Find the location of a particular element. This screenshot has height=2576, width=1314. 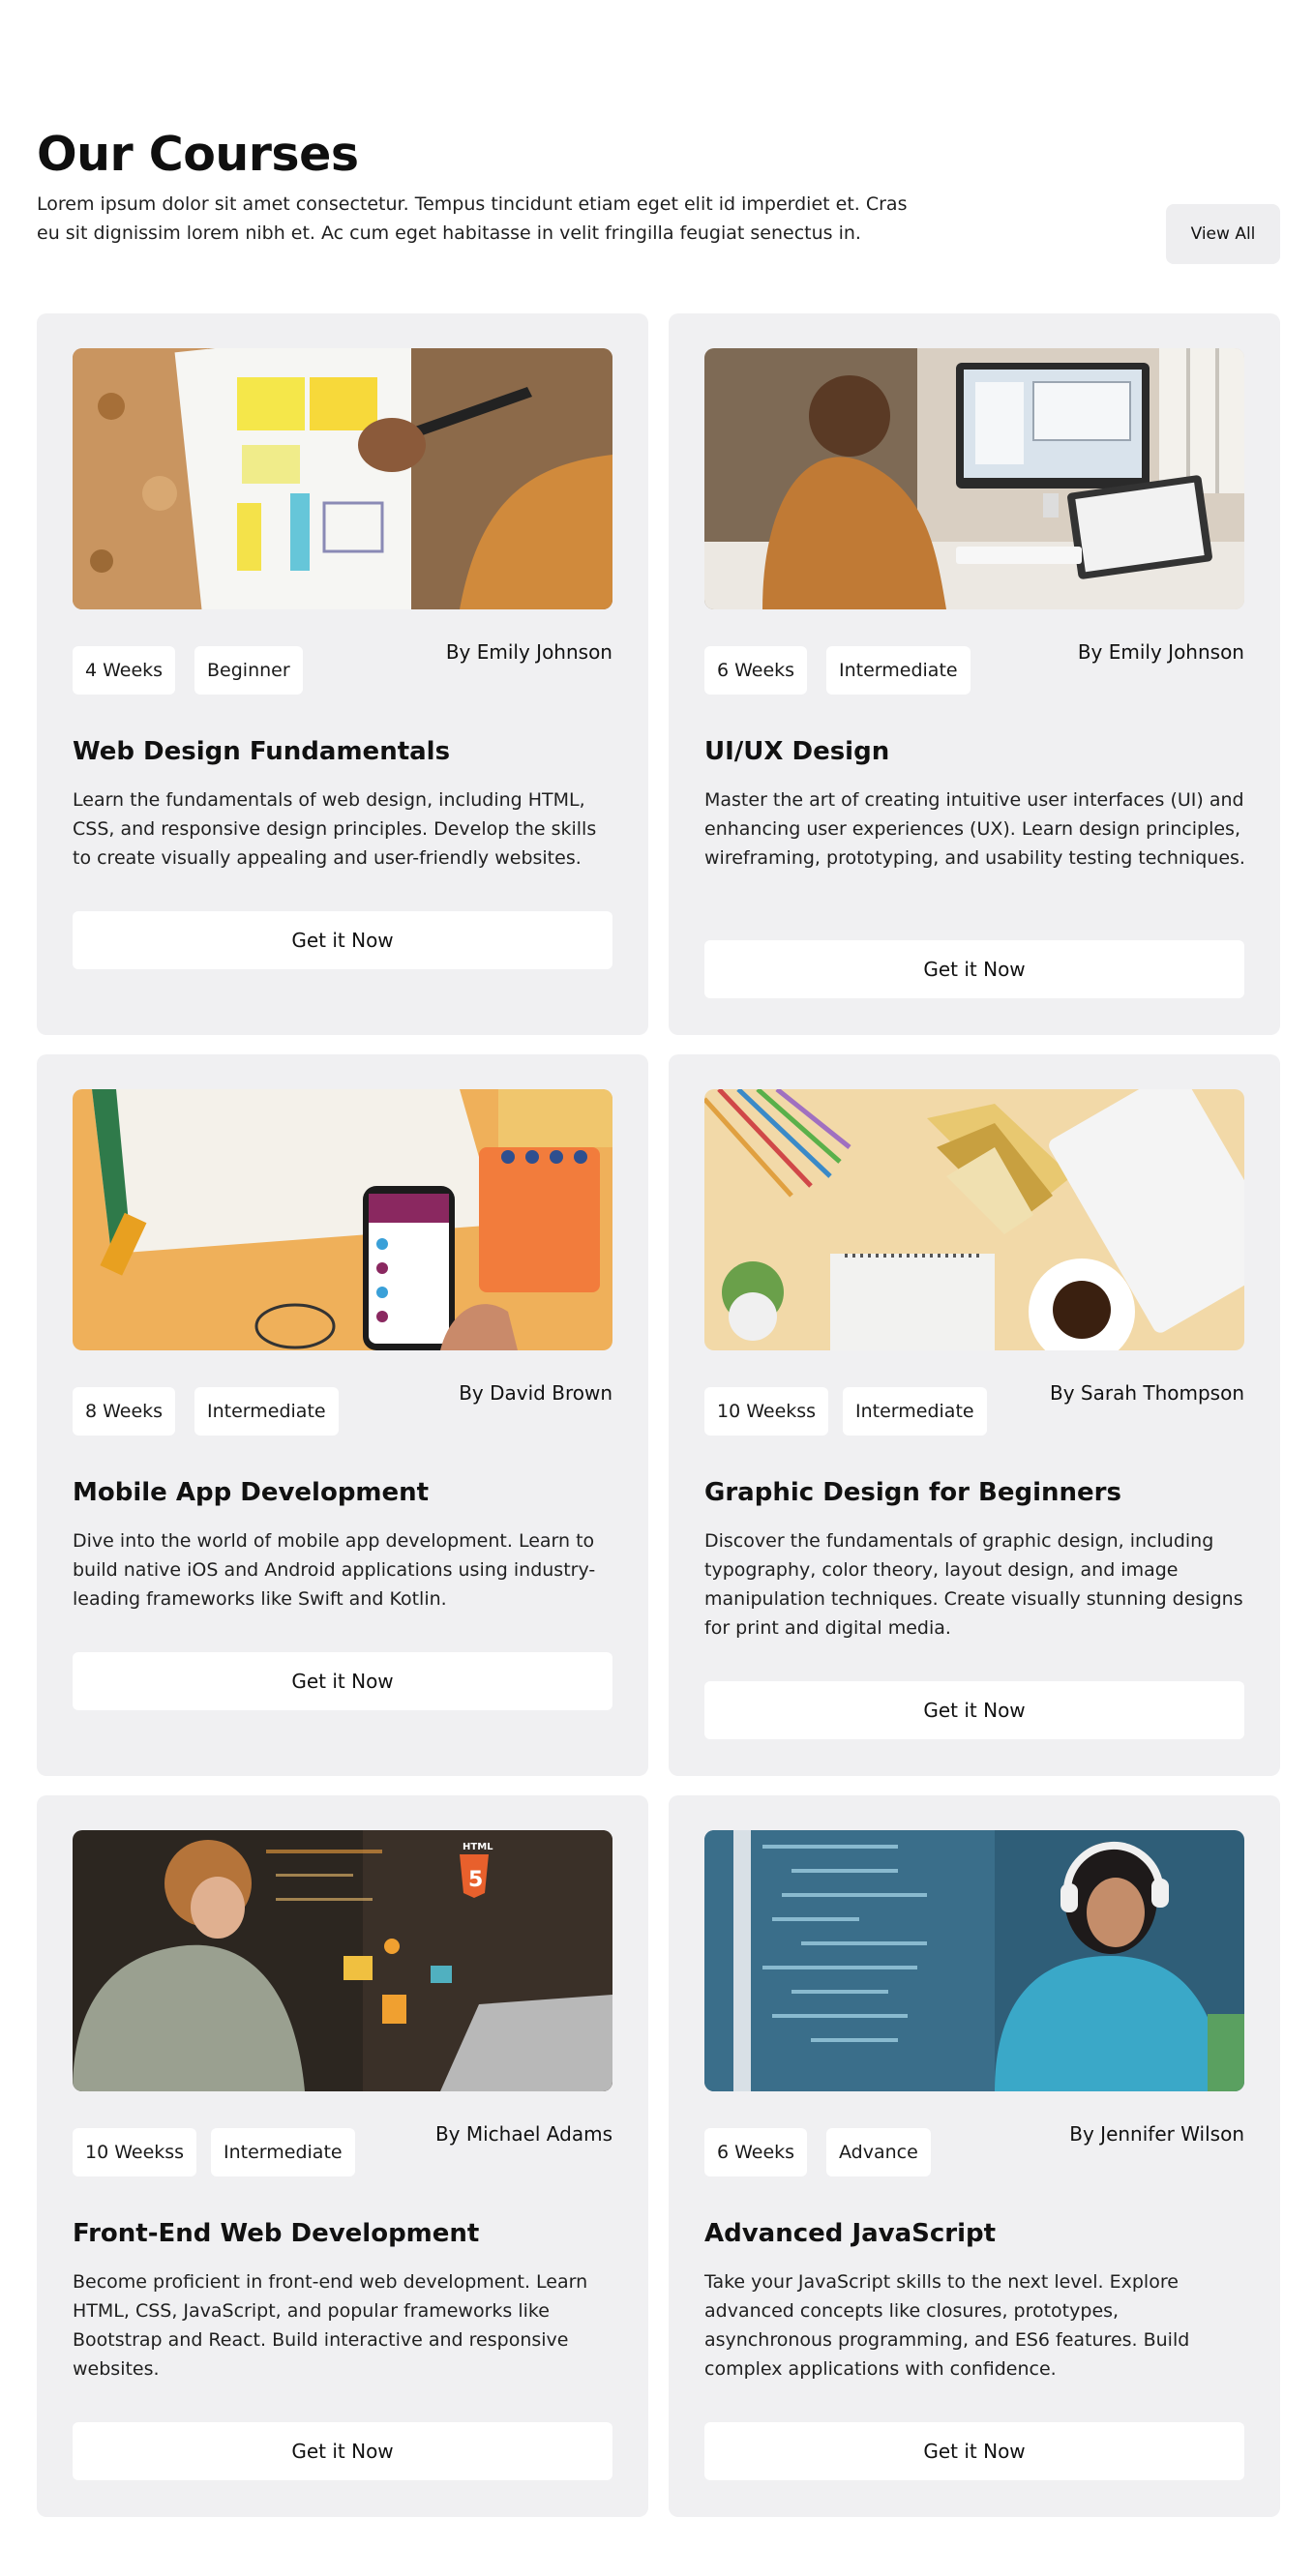

page-title: Our Courses is located at coordinates (198, 154).